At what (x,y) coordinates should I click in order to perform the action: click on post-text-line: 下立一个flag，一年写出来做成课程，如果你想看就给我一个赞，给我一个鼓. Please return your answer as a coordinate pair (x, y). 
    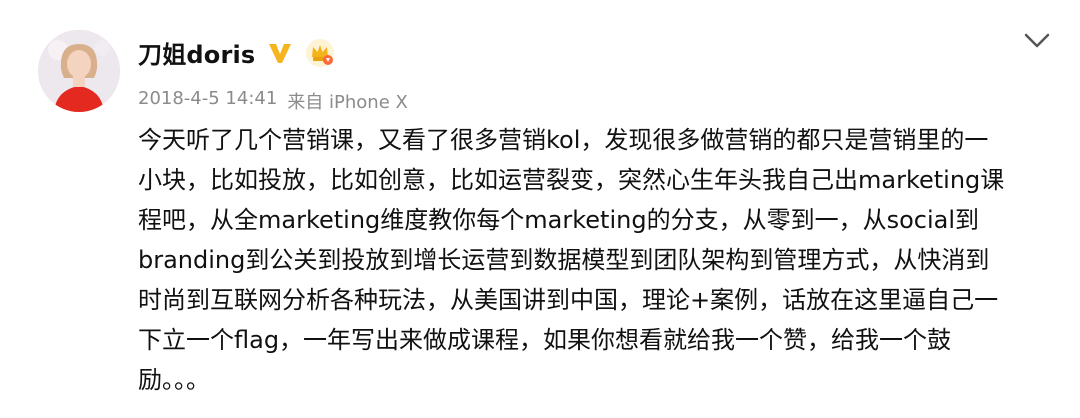
    Looking at the image, I should click on (545, 340).